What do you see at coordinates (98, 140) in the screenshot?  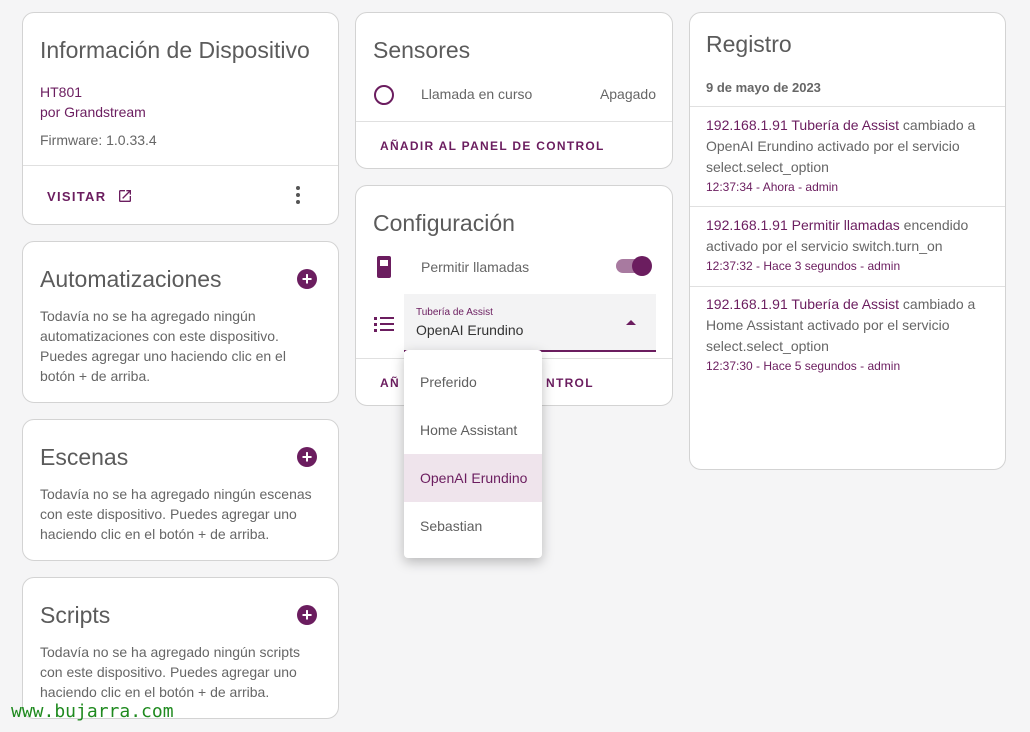 I see `device-firmware: Firmware: 1.0.33.4` at bounding box center [98, 140].